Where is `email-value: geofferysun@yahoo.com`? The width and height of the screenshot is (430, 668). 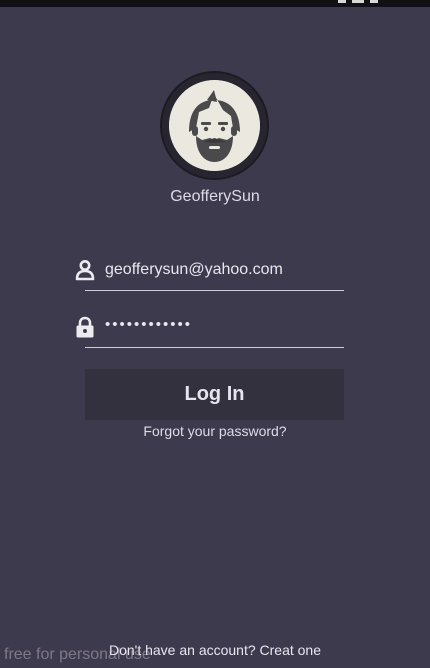 email-value: geofferysun@yahoo.com is located at coordinates (194, 269).